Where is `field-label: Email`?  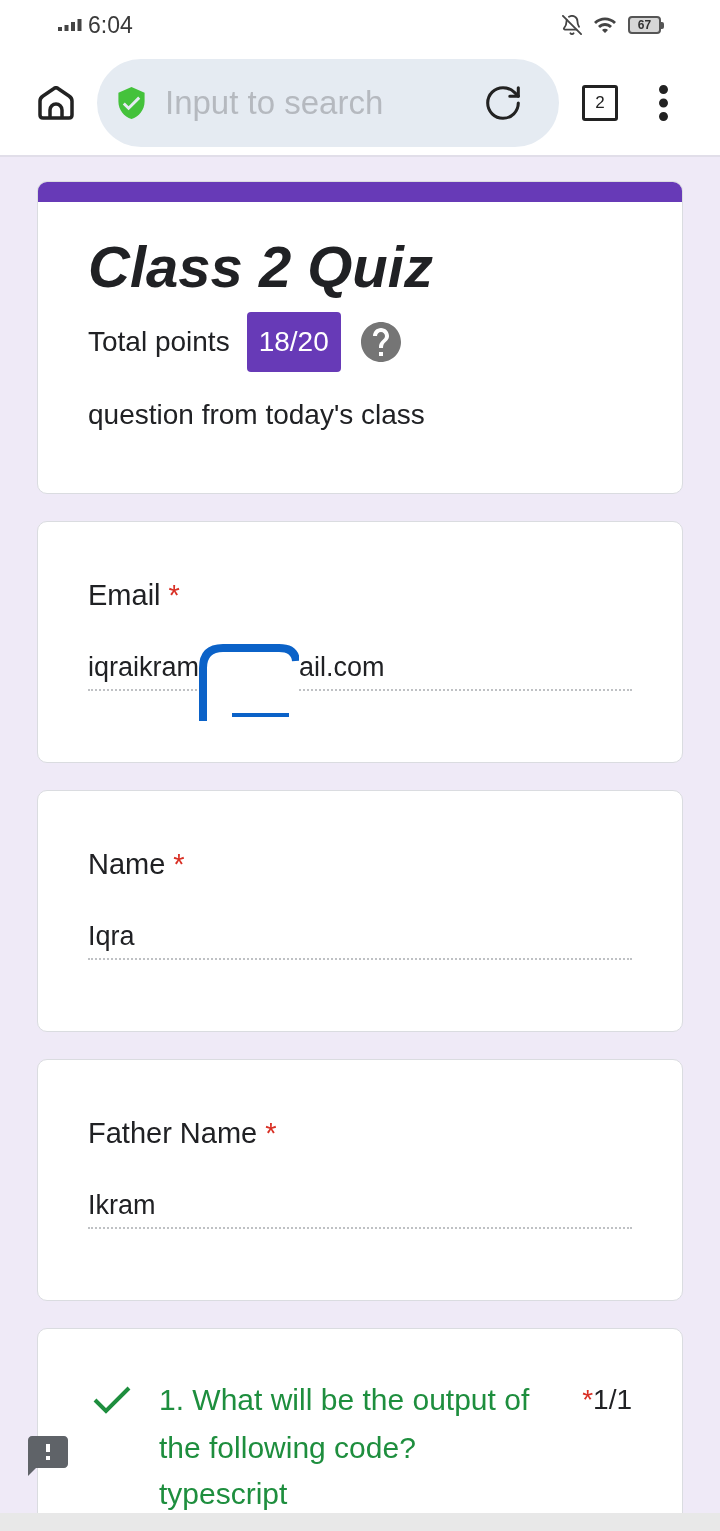 field-label: Email is located at coordinates (124, 595).